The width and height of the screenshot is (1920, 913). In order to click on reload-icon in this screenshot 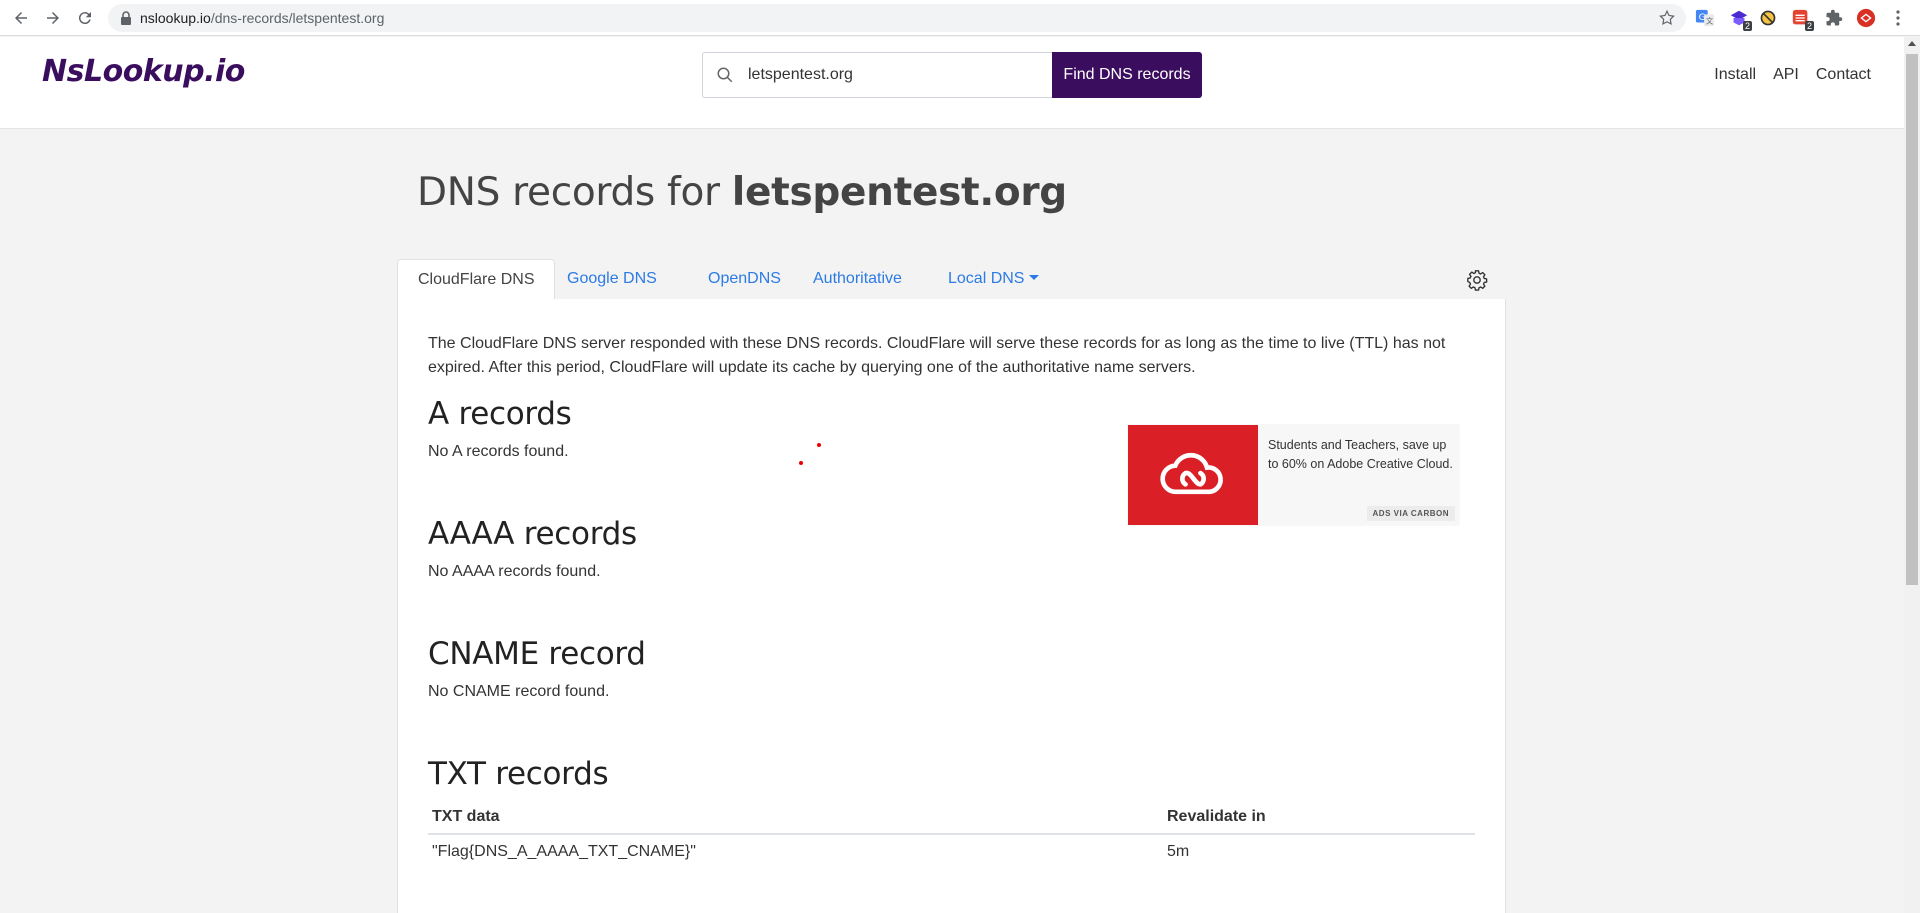, I will do `click(84, 18)`.